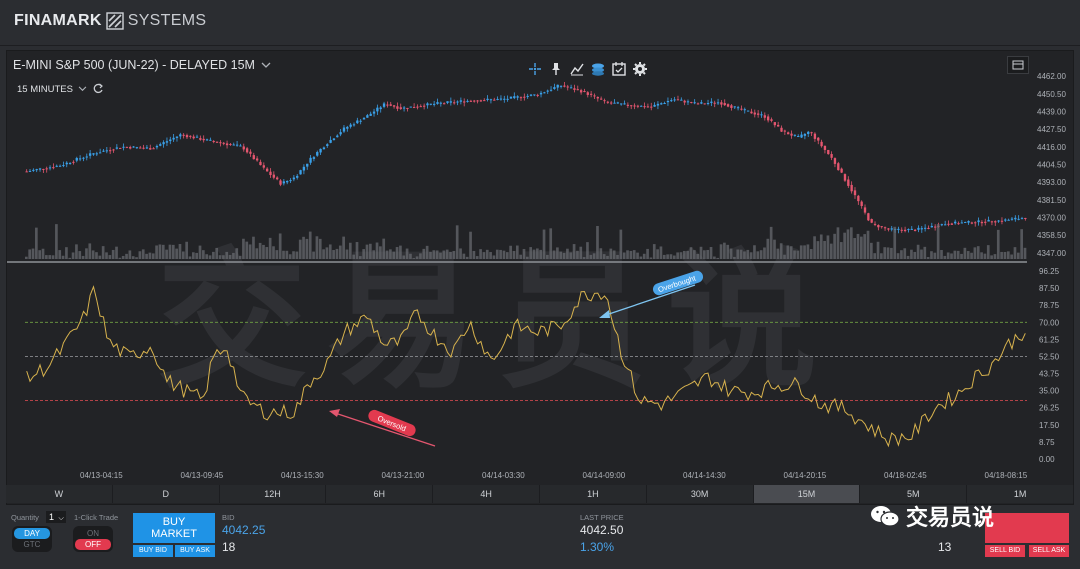 This screenshot has width=1080, height=569. What do you see at coordinates (380, 494) in the screenshot?
I see `timeframe-option-6h: 6H` at bounding box center [380, 494].